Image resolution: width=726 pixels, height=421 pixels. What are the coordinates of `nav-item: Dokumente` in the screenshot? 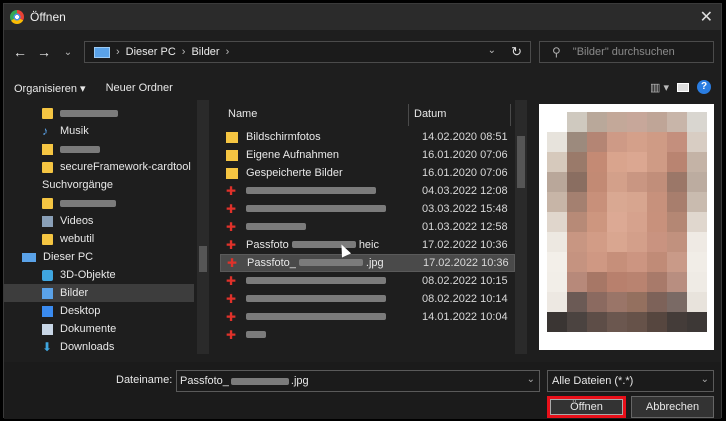 It's located at (99, 329).